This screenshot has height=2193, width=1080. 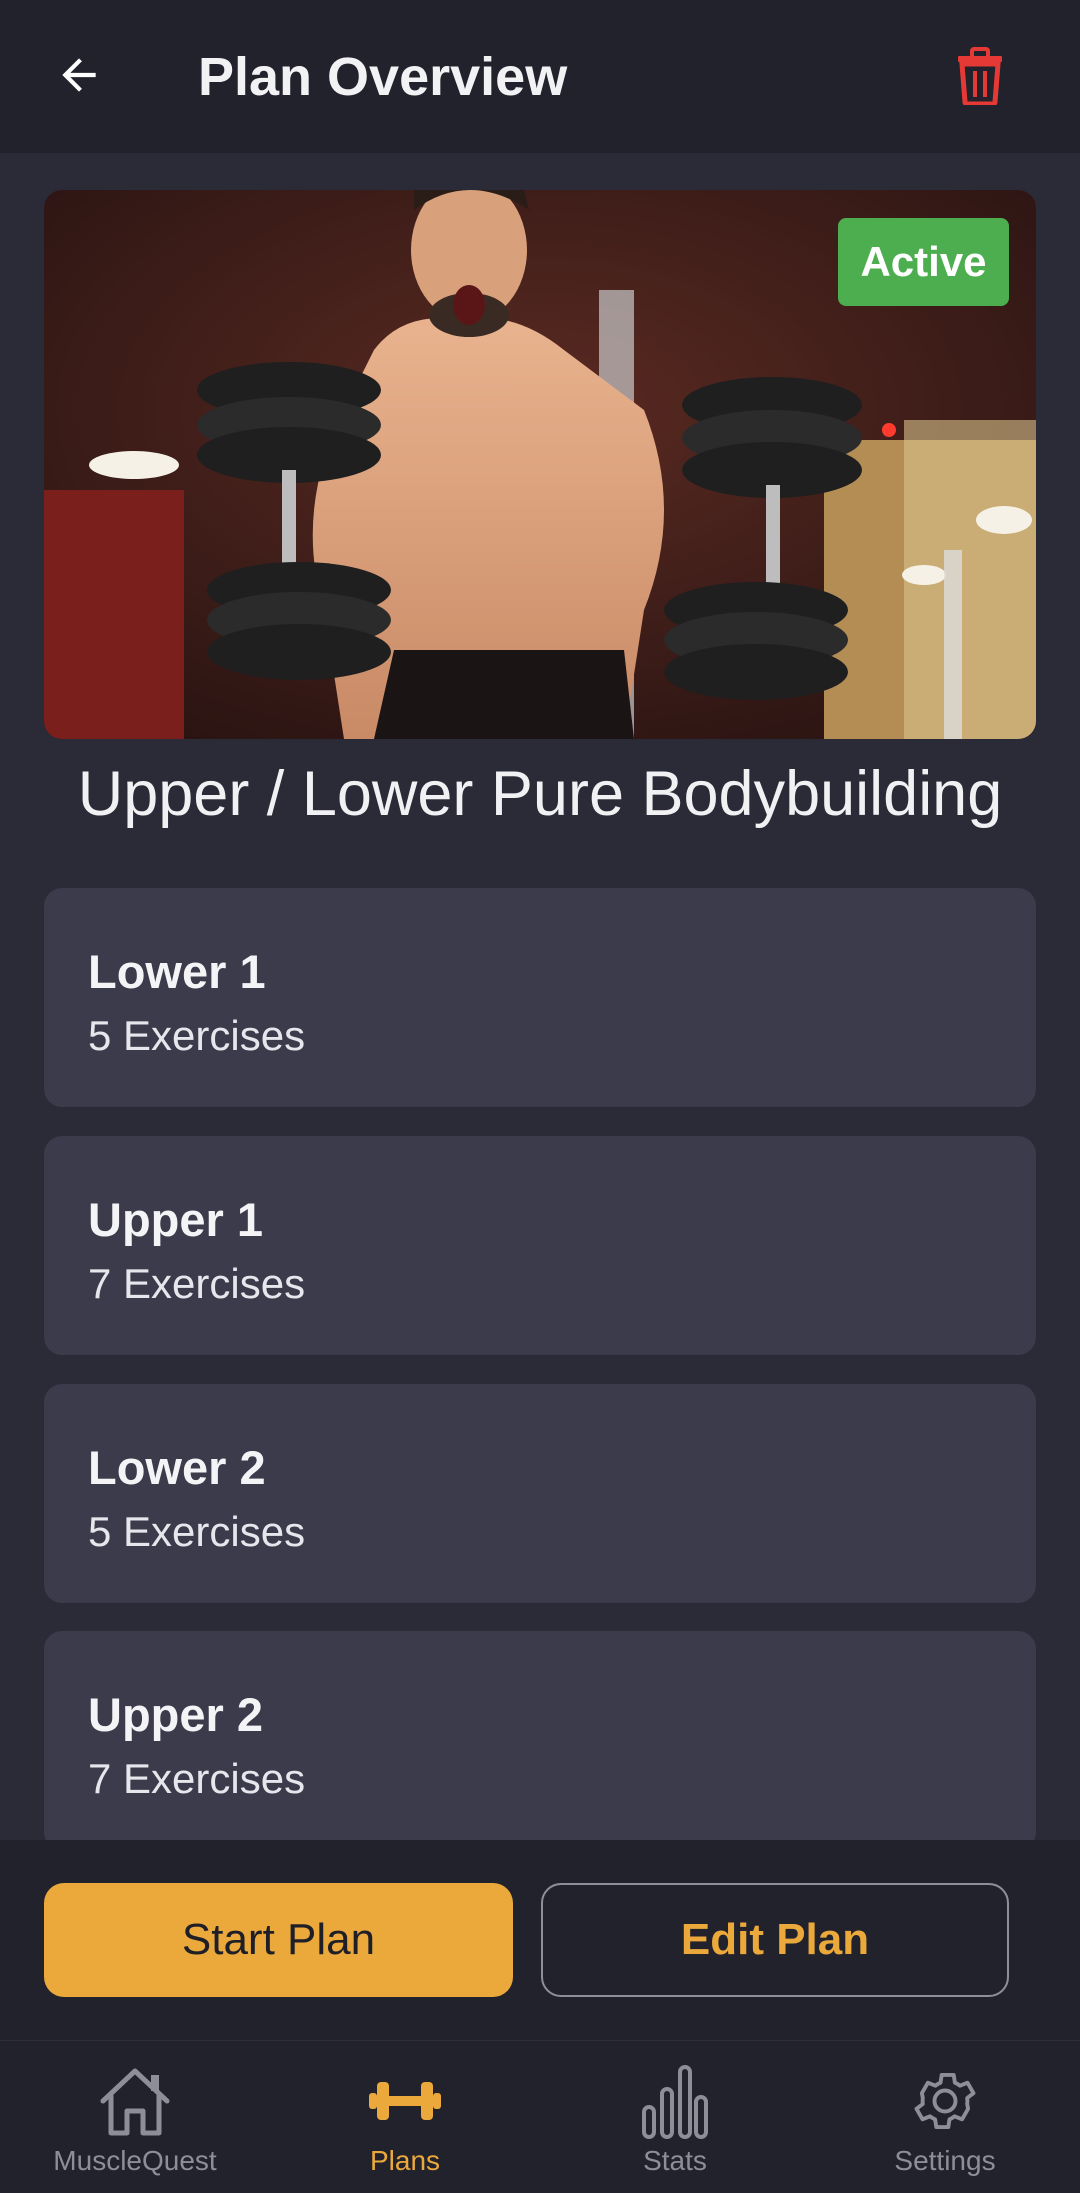 I want to click on arrow-left-icon, so click(x=79, y=75).